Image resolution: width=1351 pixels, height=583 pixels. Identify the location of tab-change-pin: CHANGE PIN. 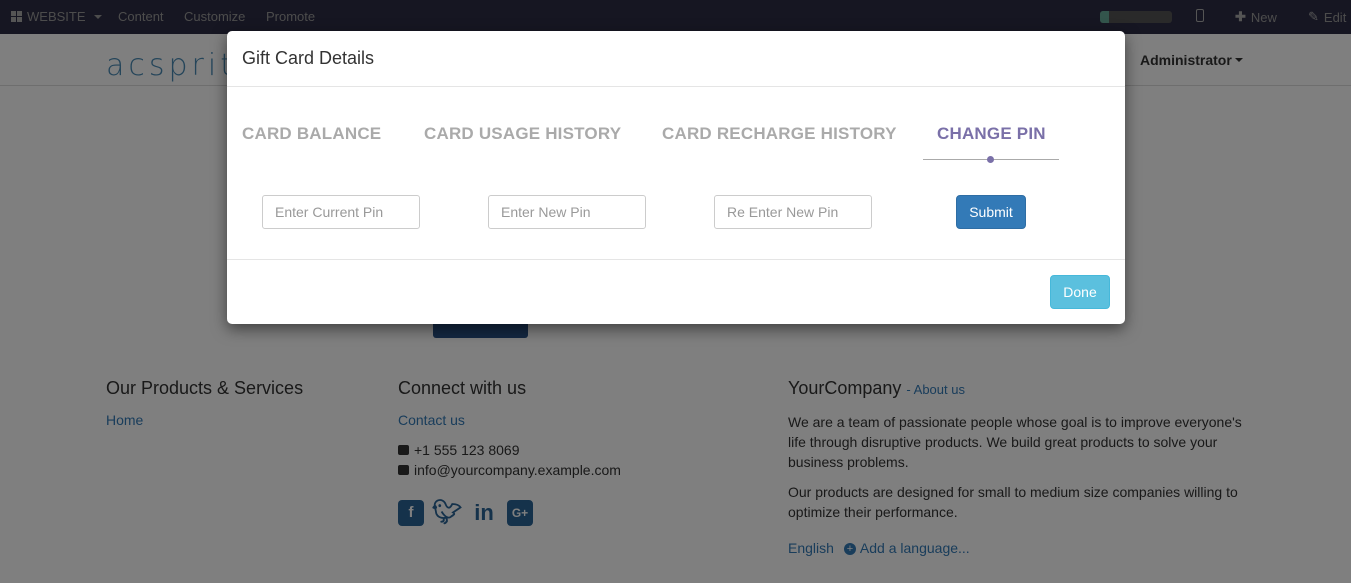
(991, 134).